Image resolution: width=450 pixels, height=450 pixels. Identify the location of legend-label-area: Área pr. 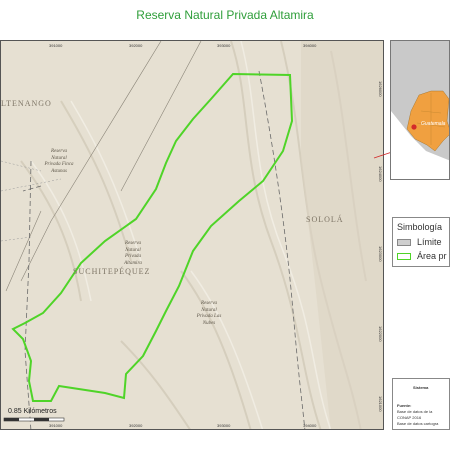
(432, 256).